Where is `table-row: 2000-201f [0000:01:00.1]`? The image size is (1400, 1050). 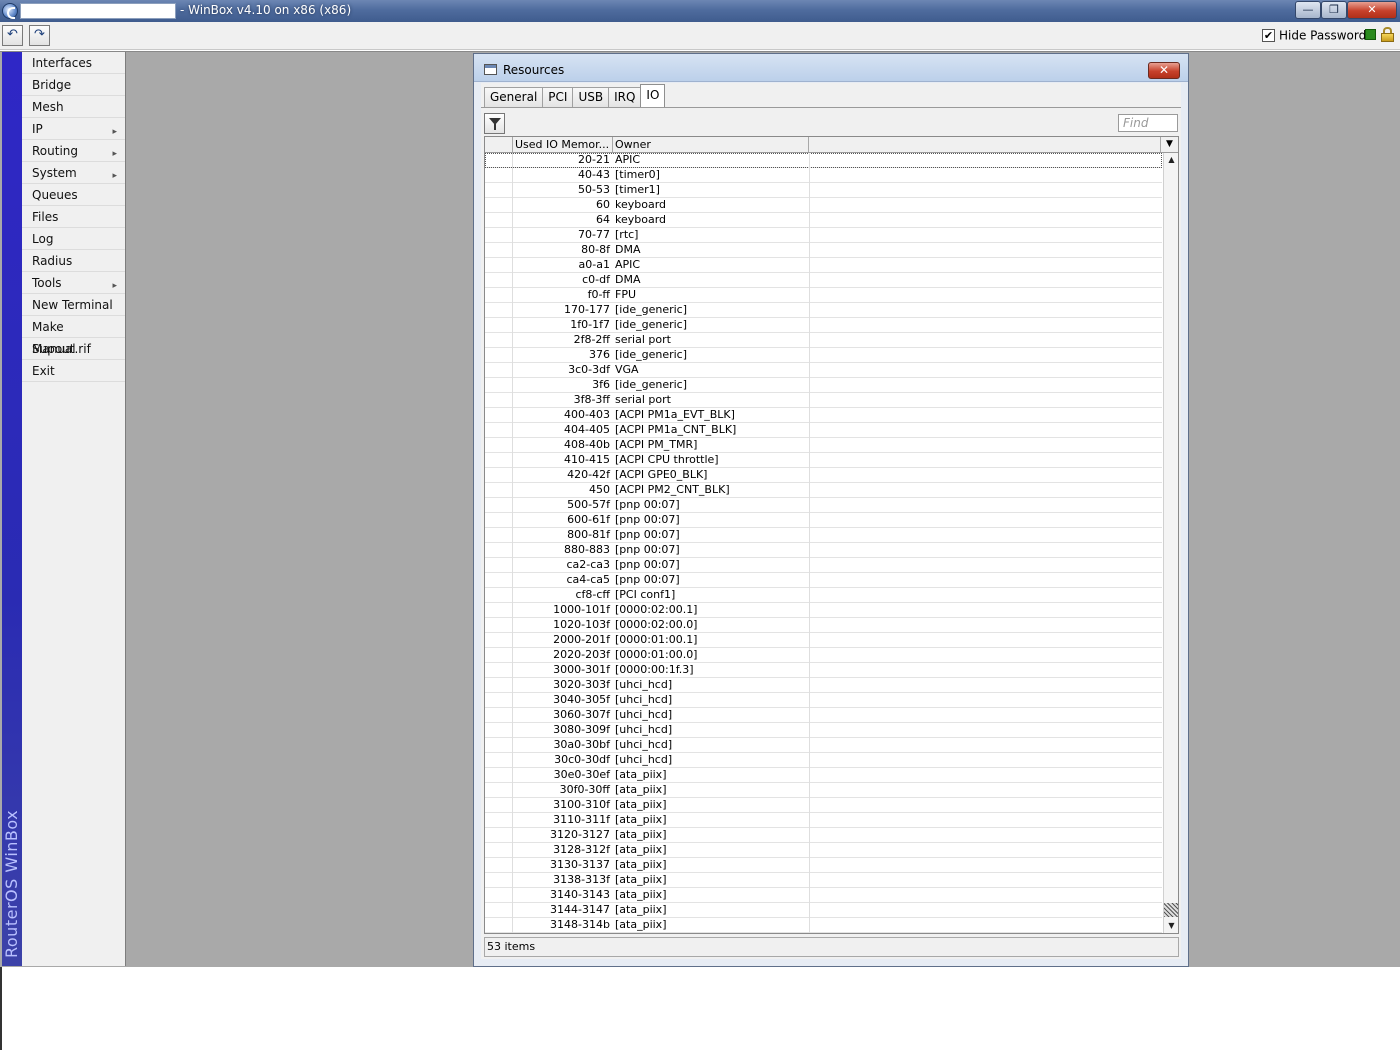
table-row: 2000-201f [0000:01:00.1] is located at coordinates (823, 640).